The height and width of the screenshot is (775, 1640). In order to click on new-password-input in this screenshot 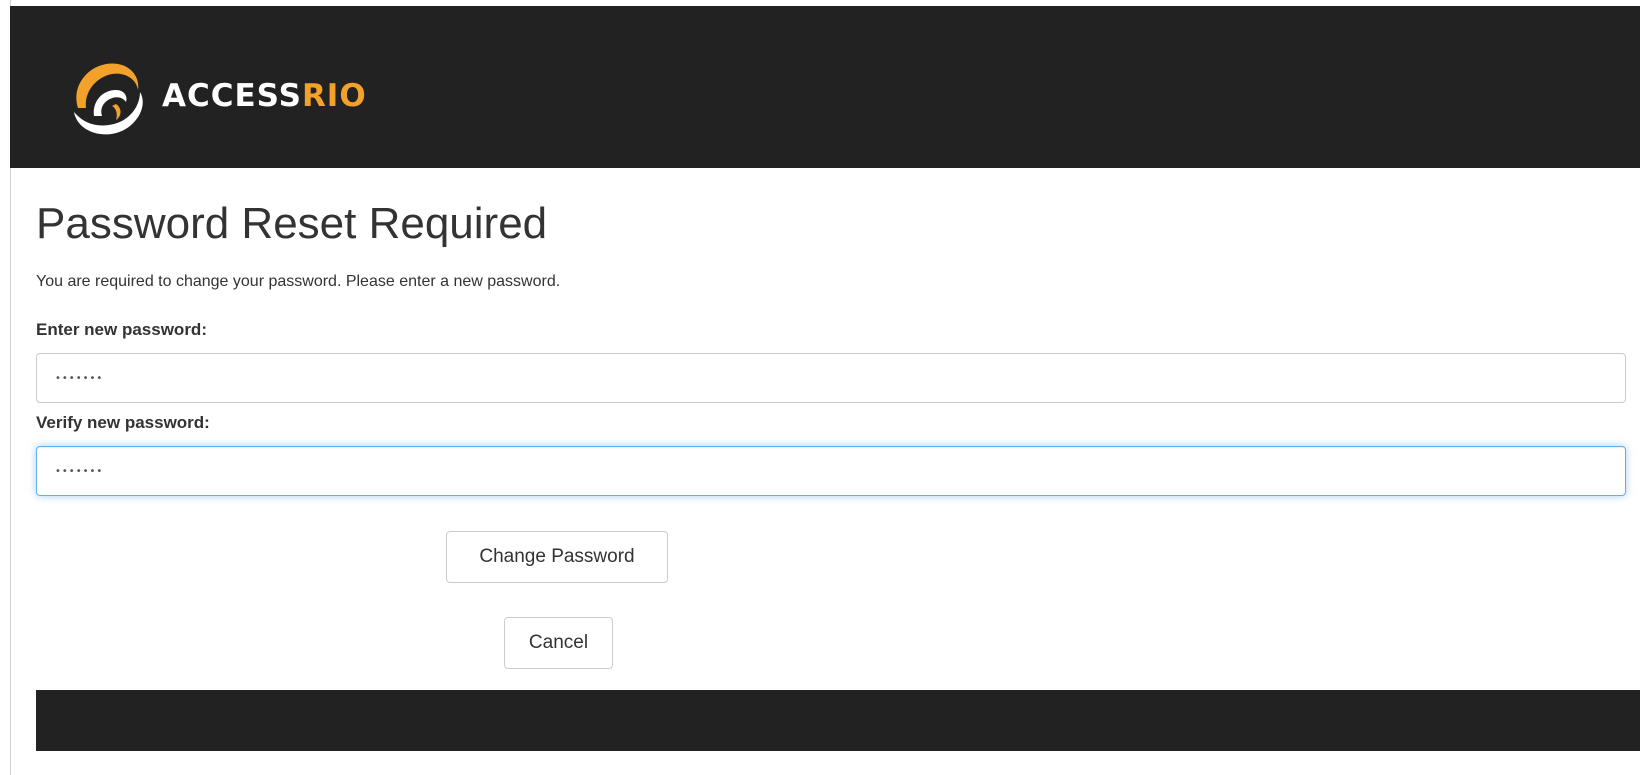, I will do `click(831, 378)`.